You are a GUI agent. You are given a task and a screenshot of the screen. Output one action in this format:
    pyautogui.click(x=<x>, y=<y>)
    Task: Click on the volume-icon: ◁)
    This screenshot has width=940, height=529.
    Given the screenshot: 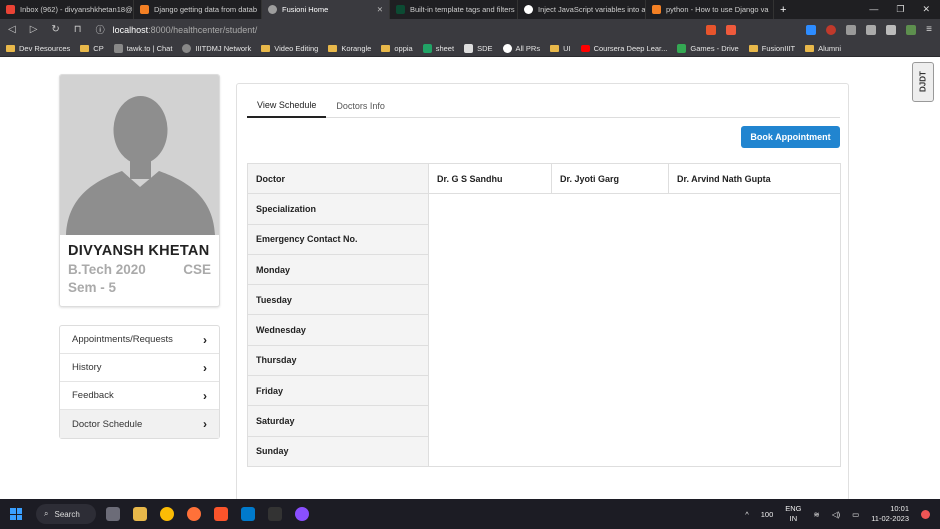 What is the action you would take?
    pyautogui.click(x=836, y=514)
    